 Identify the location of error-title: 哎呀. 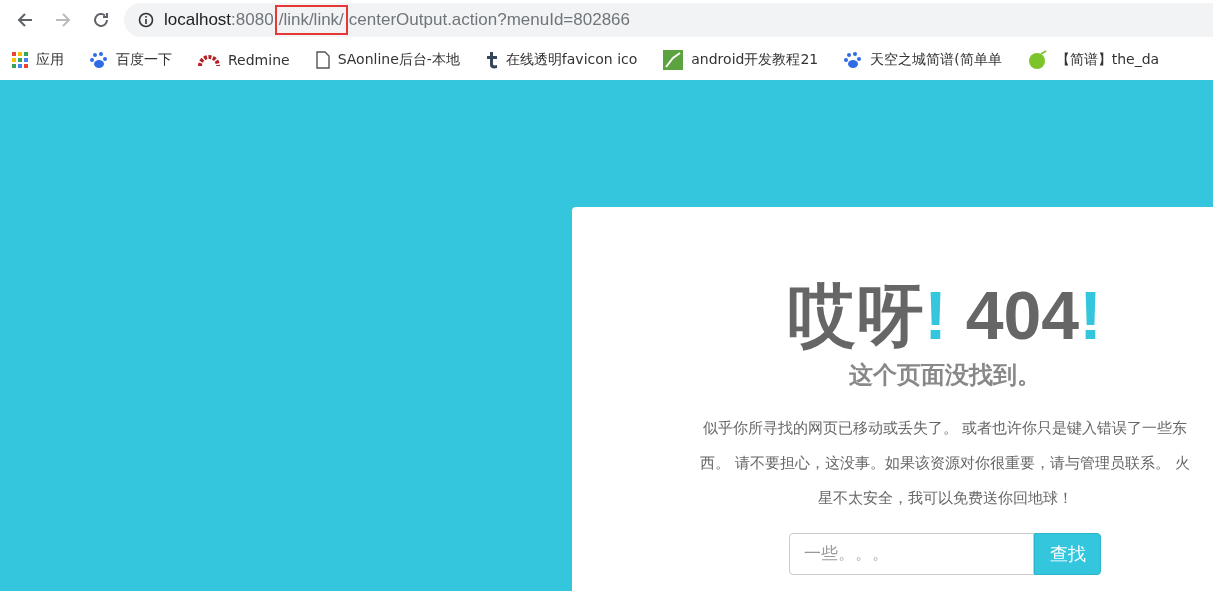
(856, 315).